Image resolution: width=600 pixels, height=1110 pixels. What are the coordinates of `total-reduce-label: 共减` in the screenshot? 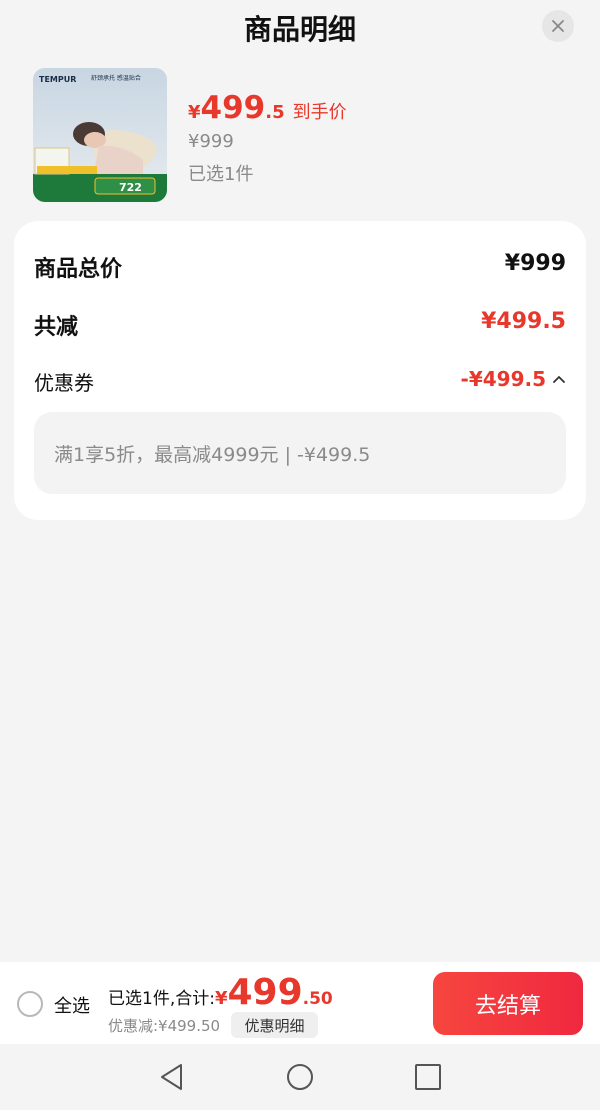 It's located at (56, 327).